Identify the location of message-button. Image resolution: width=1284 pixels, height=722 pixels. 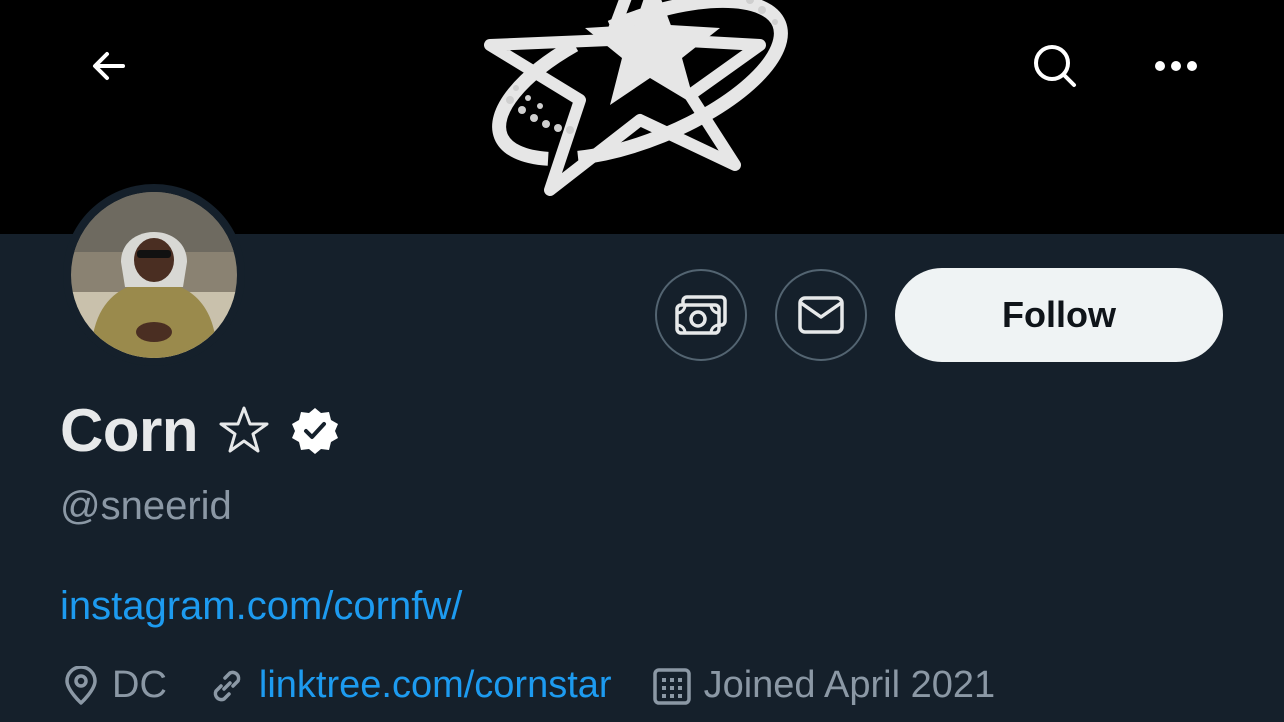
(821, 315).